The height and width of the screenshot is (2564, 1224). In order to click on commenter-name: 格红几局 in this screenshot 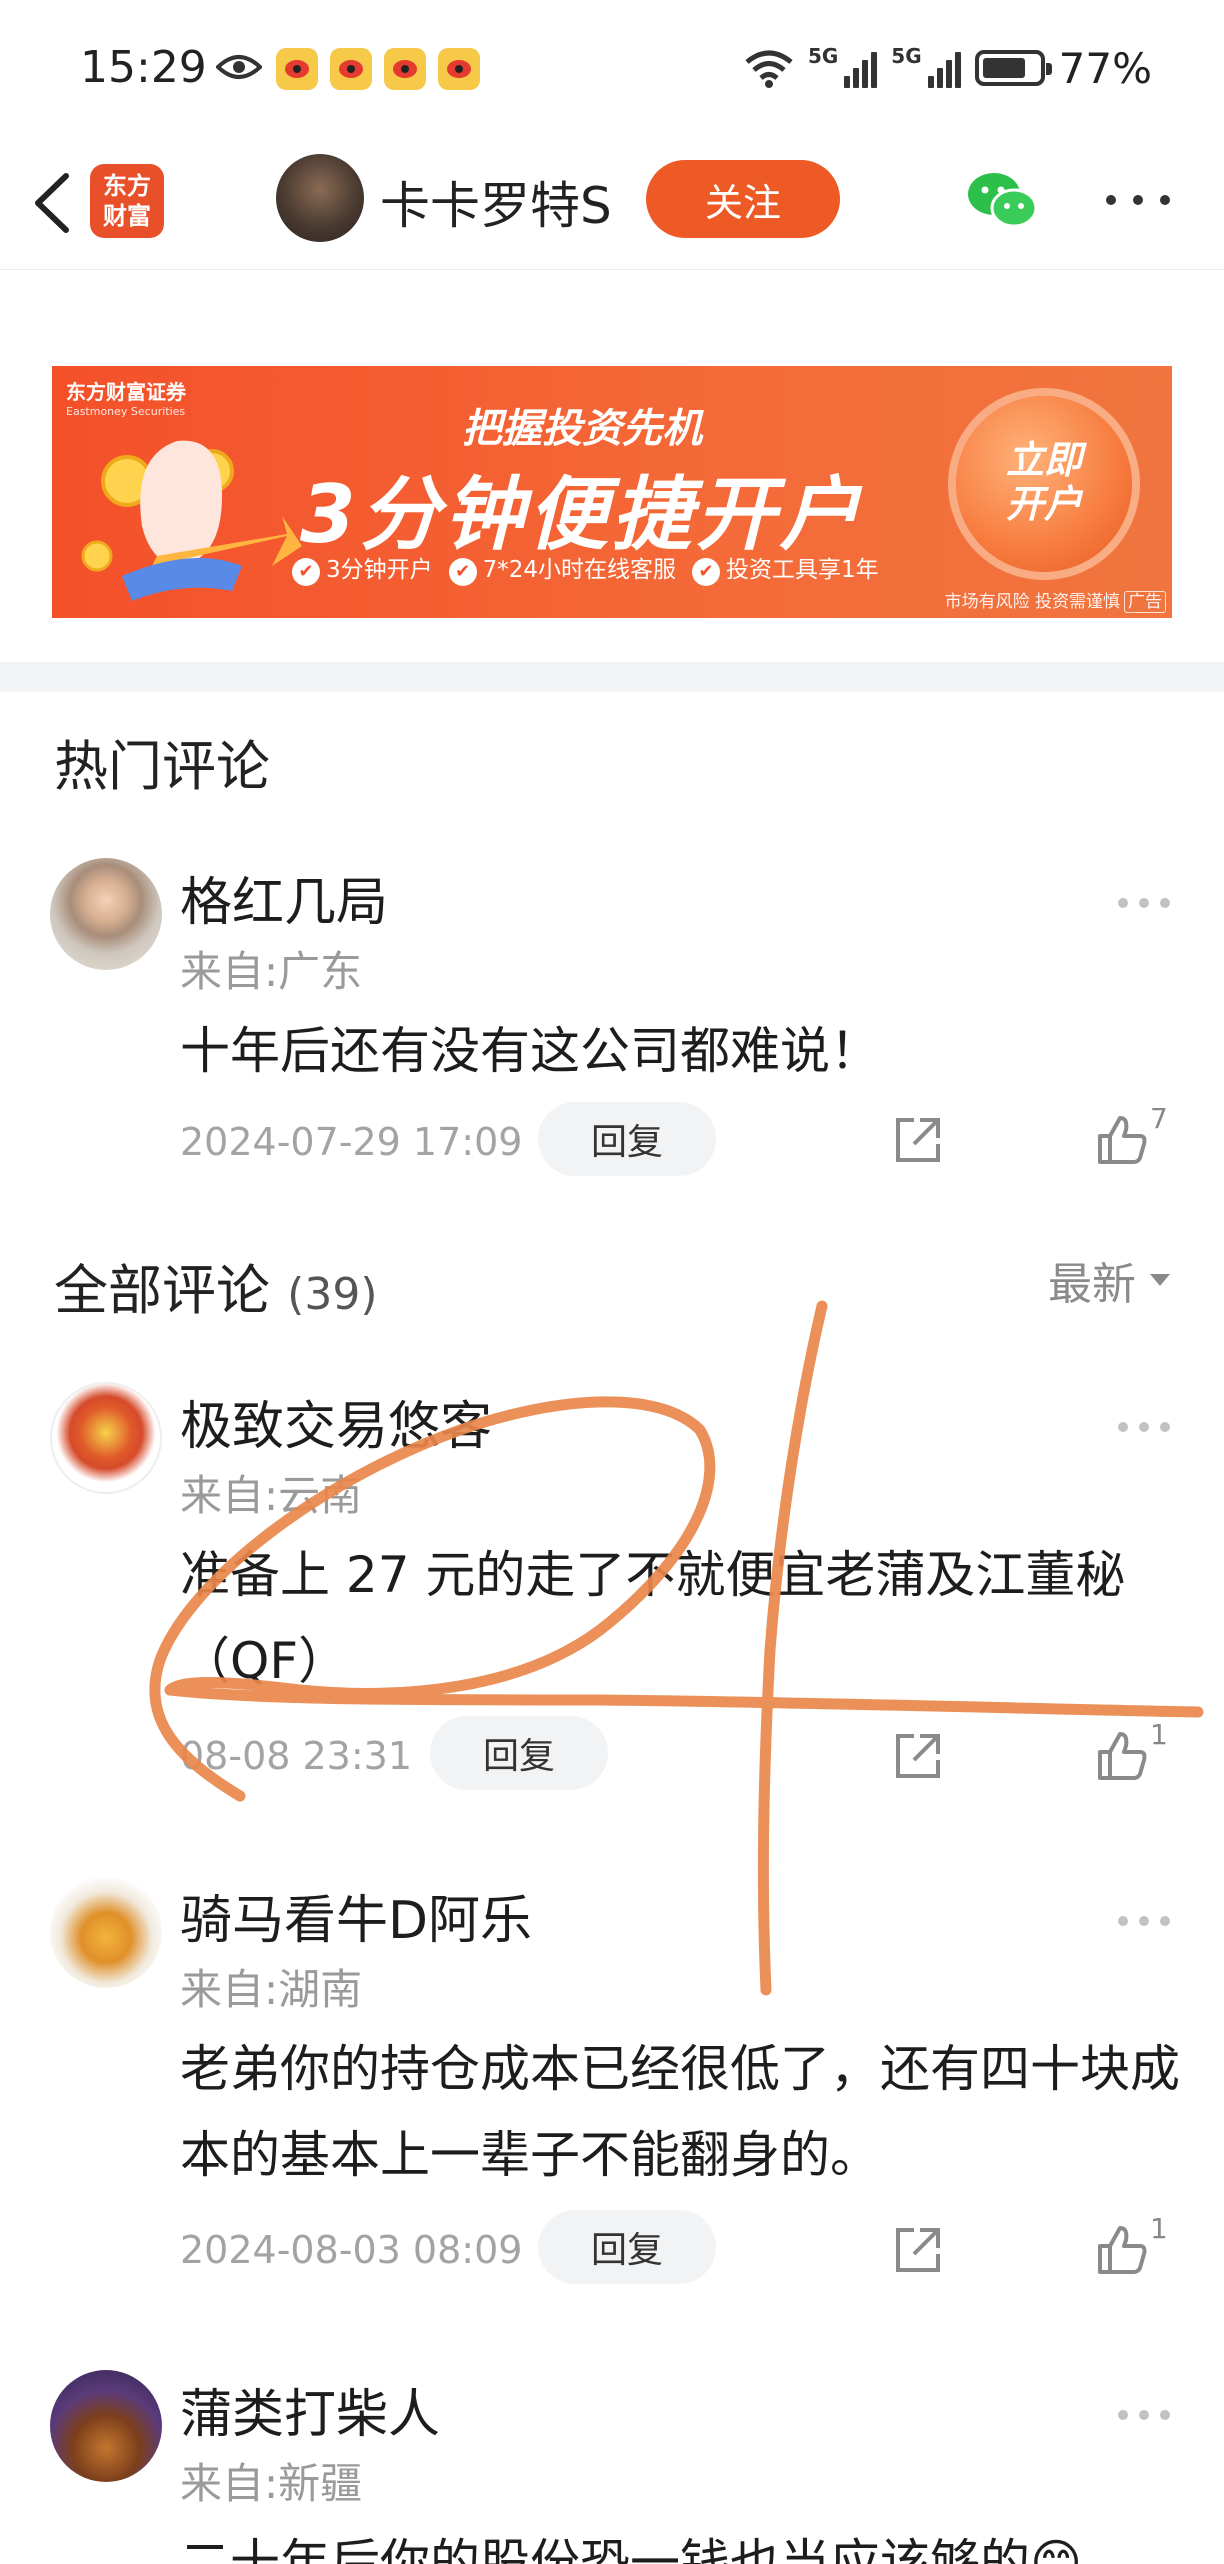, I will do `click(284, 897)`.